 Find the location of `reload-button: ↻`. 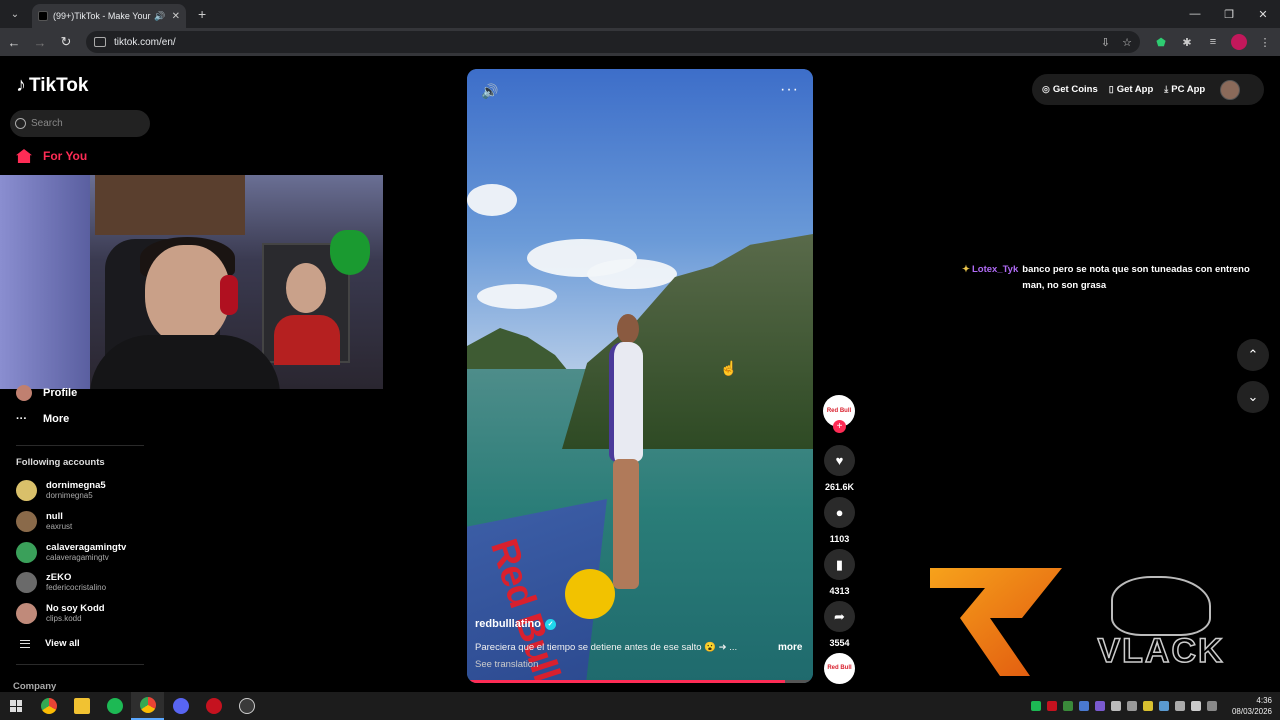

reload-button: ↻ is located at coordinates (66, 42).